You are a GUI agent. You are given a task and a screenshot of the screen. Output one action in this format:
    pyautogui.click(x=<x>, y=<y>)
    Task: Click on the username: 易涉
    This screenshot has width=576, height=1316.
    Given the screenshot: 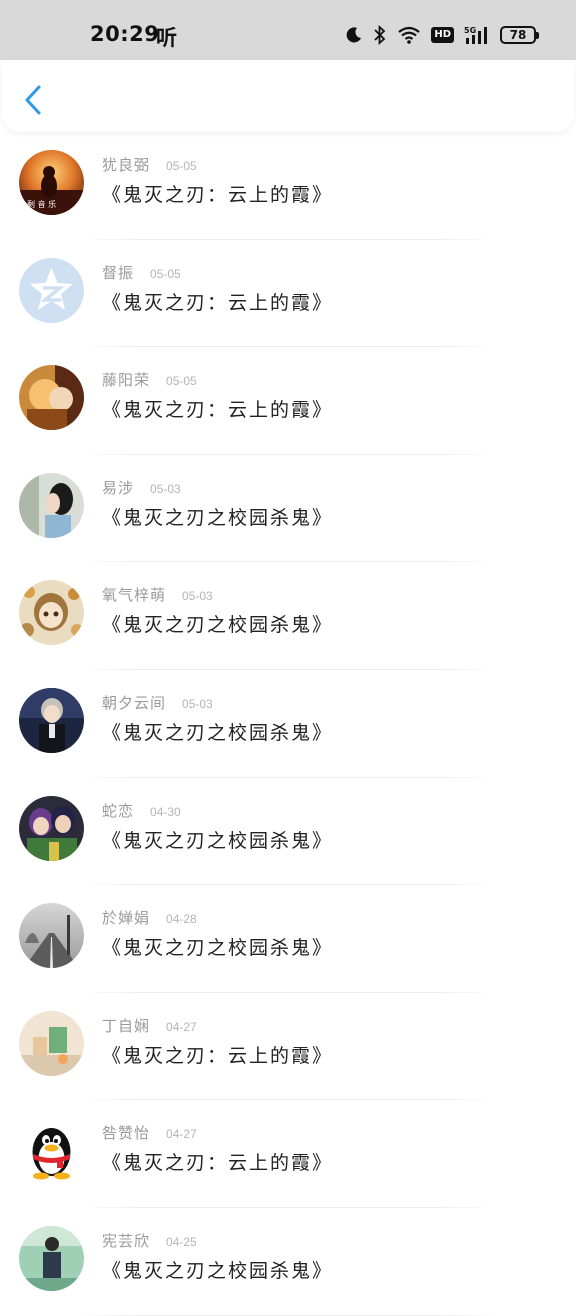 What is the action you would take?
    pyautogui.click(x=118, y=487)
    